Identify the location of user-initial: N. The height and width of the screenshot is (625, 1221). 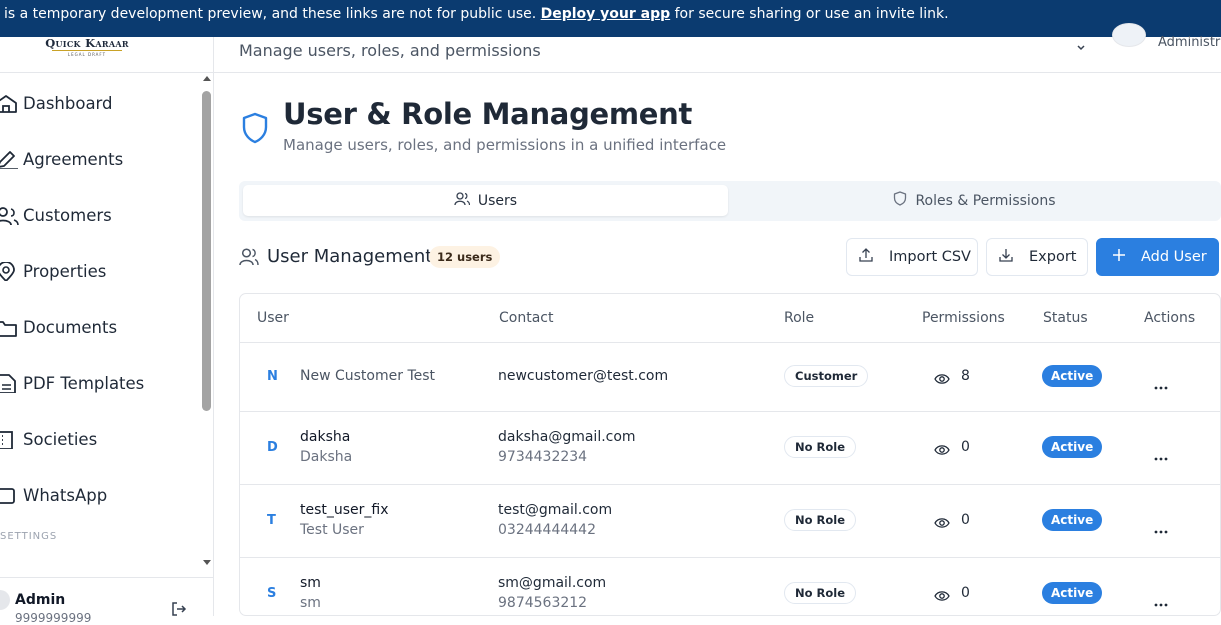
(272, 376).